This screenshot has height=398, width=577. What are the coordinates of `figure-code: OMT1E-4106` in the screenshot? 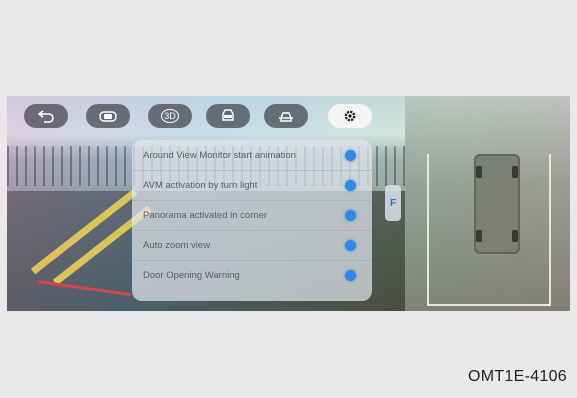 It's located at (517, 376).